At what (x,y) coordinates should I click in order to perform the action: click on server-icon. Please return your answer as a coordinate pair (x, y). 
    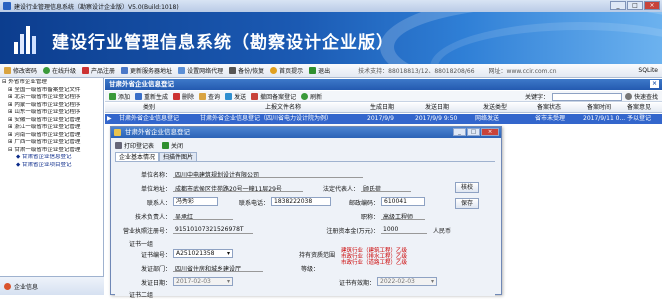
    Looking at the image, I should click on (125, 70).